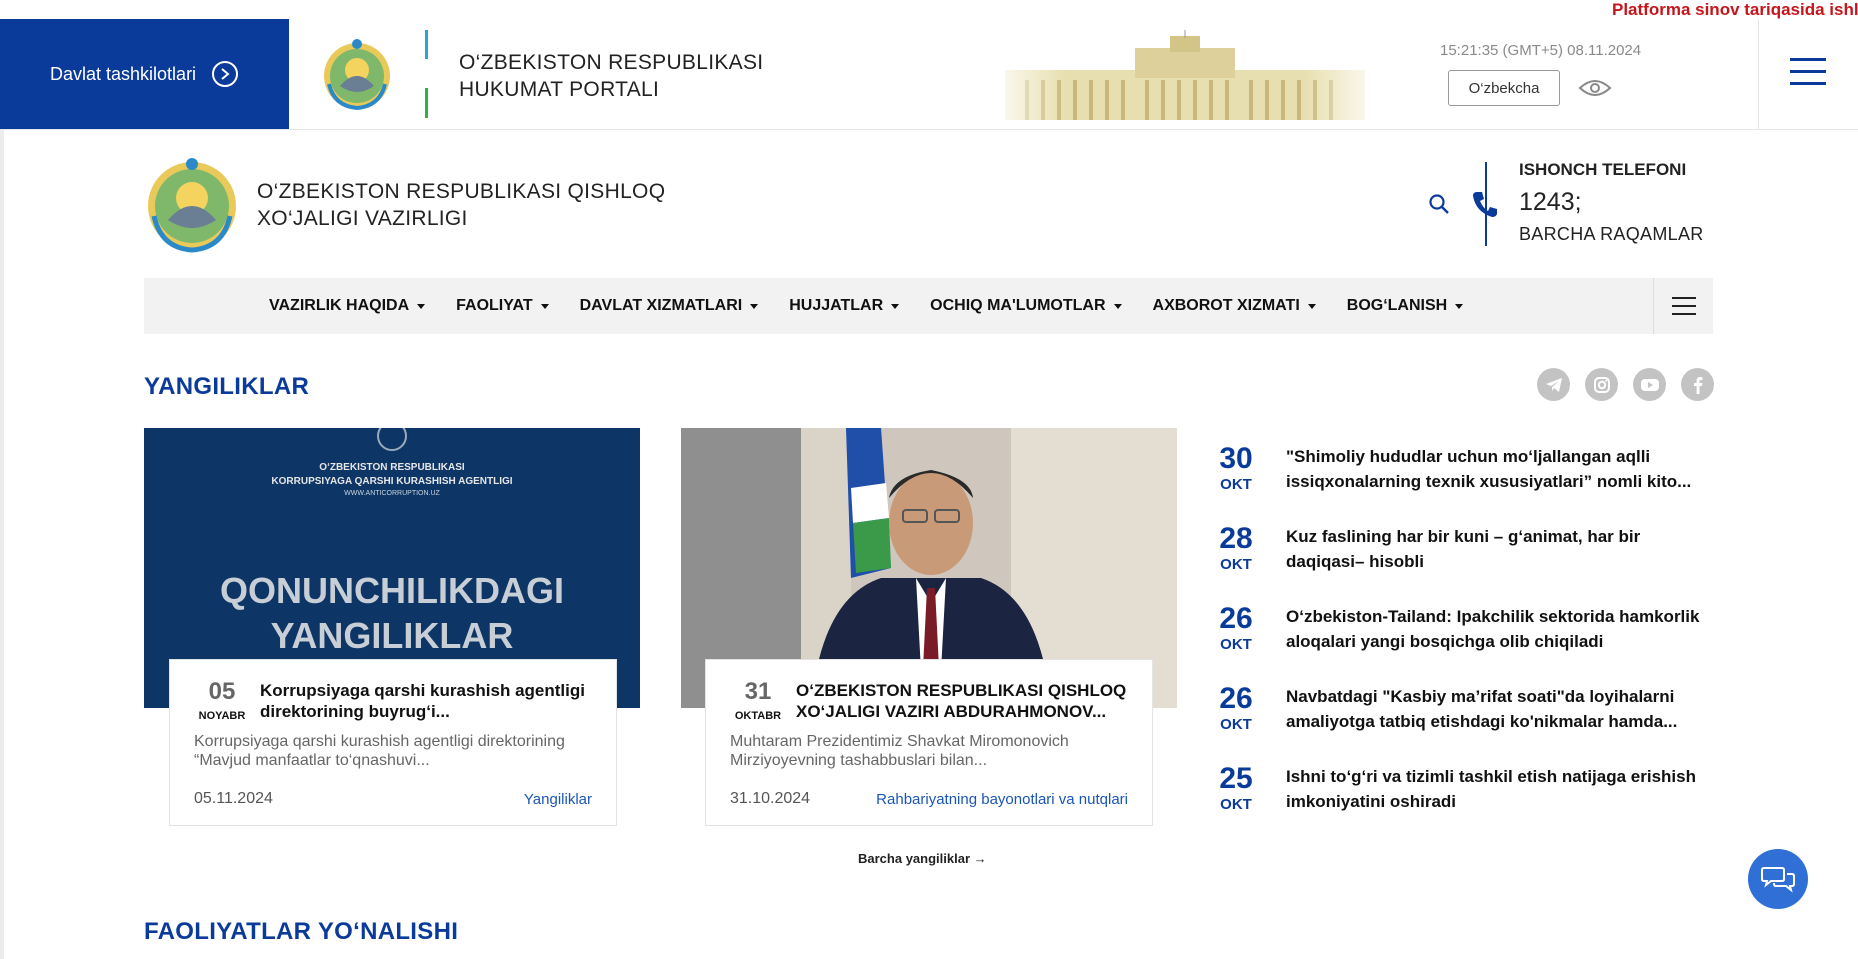  Describe the element at coordinates (192, 204) in the screenshot. I see `ministry-emblem-icon` at that location.